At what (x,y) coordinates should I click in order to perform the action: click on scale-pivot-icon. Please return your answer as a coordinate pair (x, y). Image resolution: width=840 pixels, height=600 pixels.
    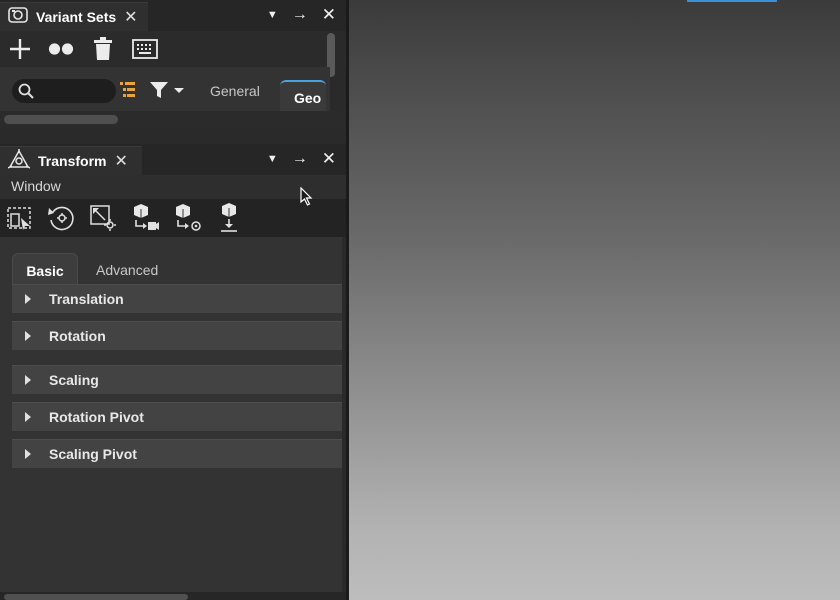
    Looking at the image, I should click on (103, 218).